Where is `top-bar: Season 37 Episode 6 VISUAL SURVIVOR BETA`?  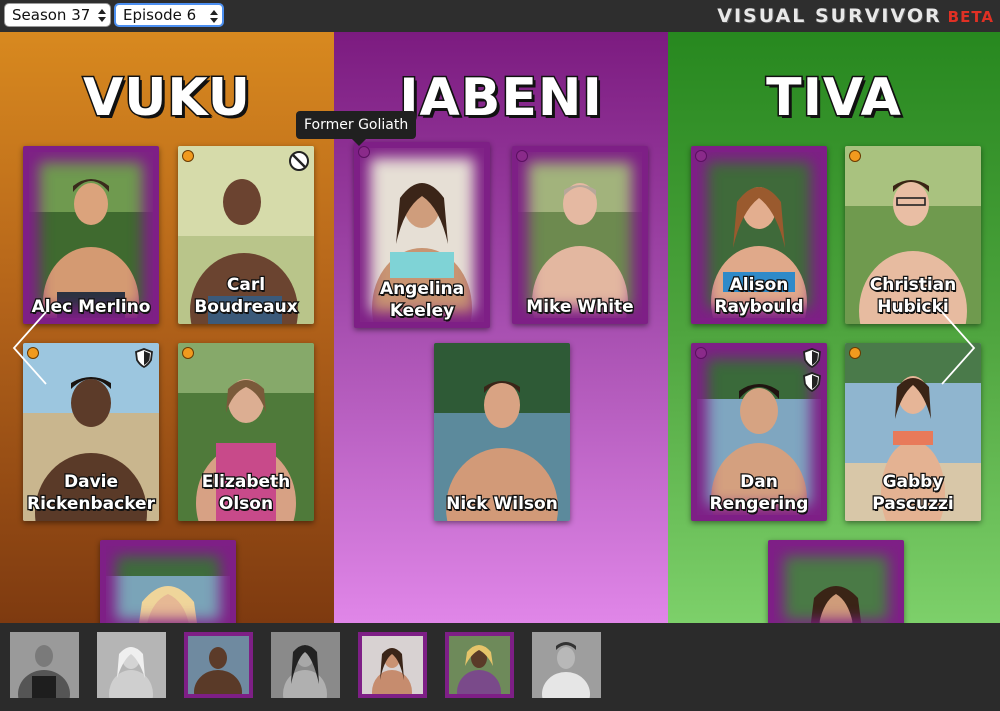 top-bar: Season 37 Episode 6 VISUAL SURVIVOR BETA is located at coordinates (500, 16).